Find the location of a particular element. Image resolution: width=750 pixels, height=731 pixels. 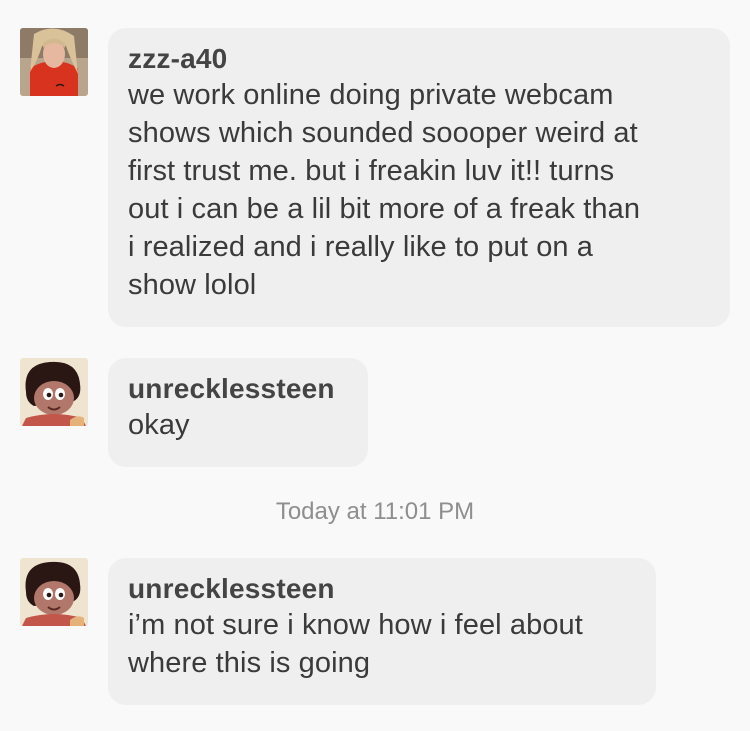

sender-name: zzz-a40 is located at coordinates (419, 59).